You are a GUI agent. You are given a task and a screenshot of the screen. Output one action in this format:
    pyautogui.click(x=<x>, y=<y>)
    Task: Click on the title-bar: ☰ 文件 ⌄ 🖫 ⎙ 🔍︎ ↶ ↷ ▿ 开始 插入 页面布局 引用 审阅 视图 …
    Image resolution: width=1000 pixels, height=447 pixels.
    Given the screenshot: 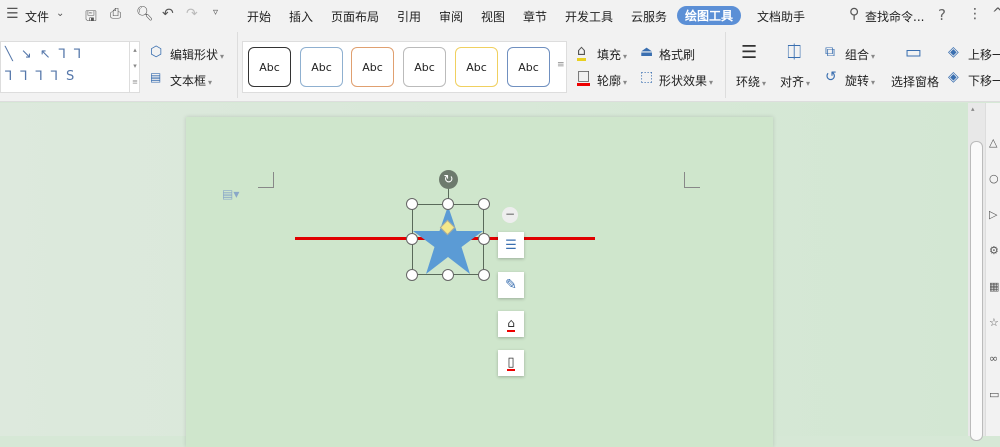 What is the action you would take?
    pyautogui.click(x=500, y=16)
    